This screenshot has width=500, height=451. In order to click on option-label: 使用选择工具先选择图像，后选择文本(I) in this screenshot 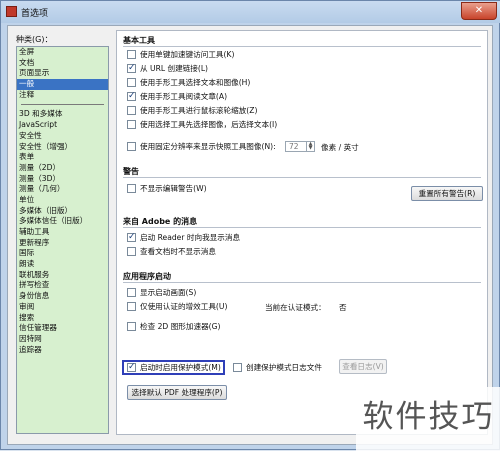, I will do `click(209, 124)`.